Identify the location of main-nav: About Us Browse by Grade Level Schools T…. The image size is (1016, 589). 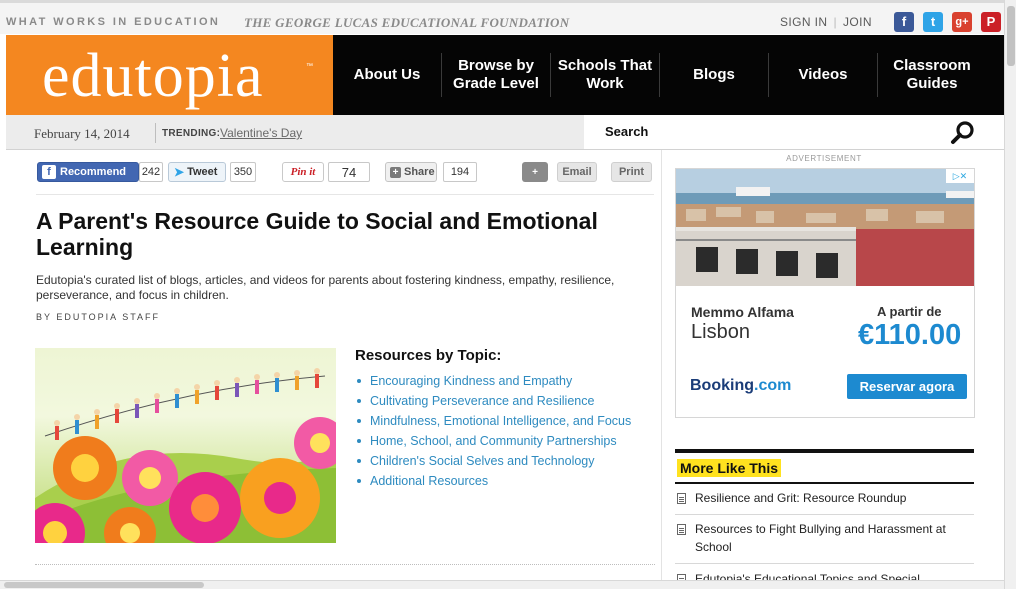
(669, 75).